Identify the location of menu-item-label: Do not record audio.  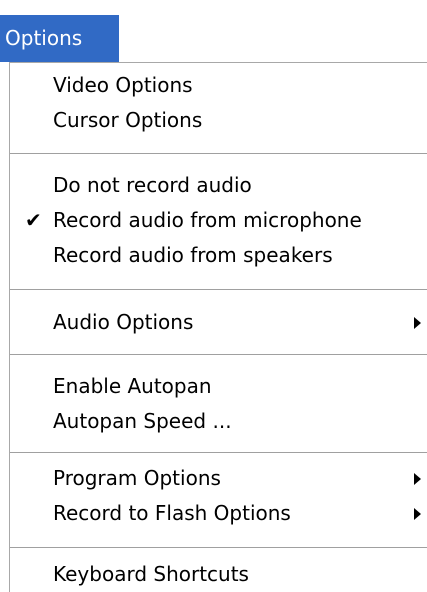
(152, 185).